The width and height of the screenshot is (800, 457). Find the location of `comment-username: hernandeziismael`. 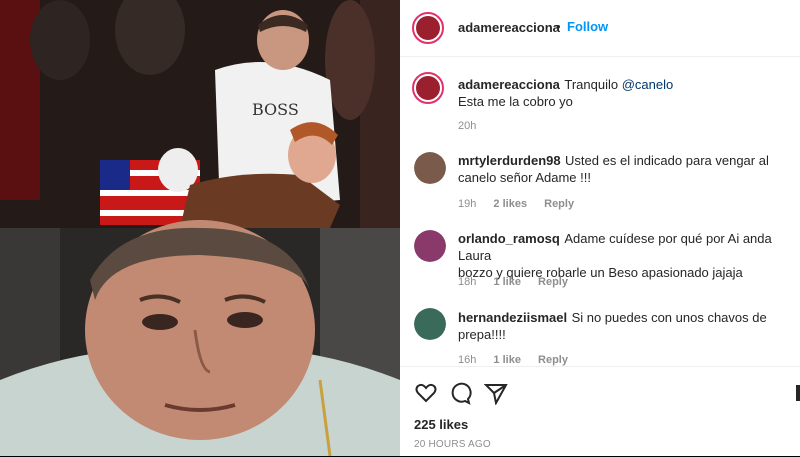

comment-username: hernandeziismael is located at coordinates (512, 317).